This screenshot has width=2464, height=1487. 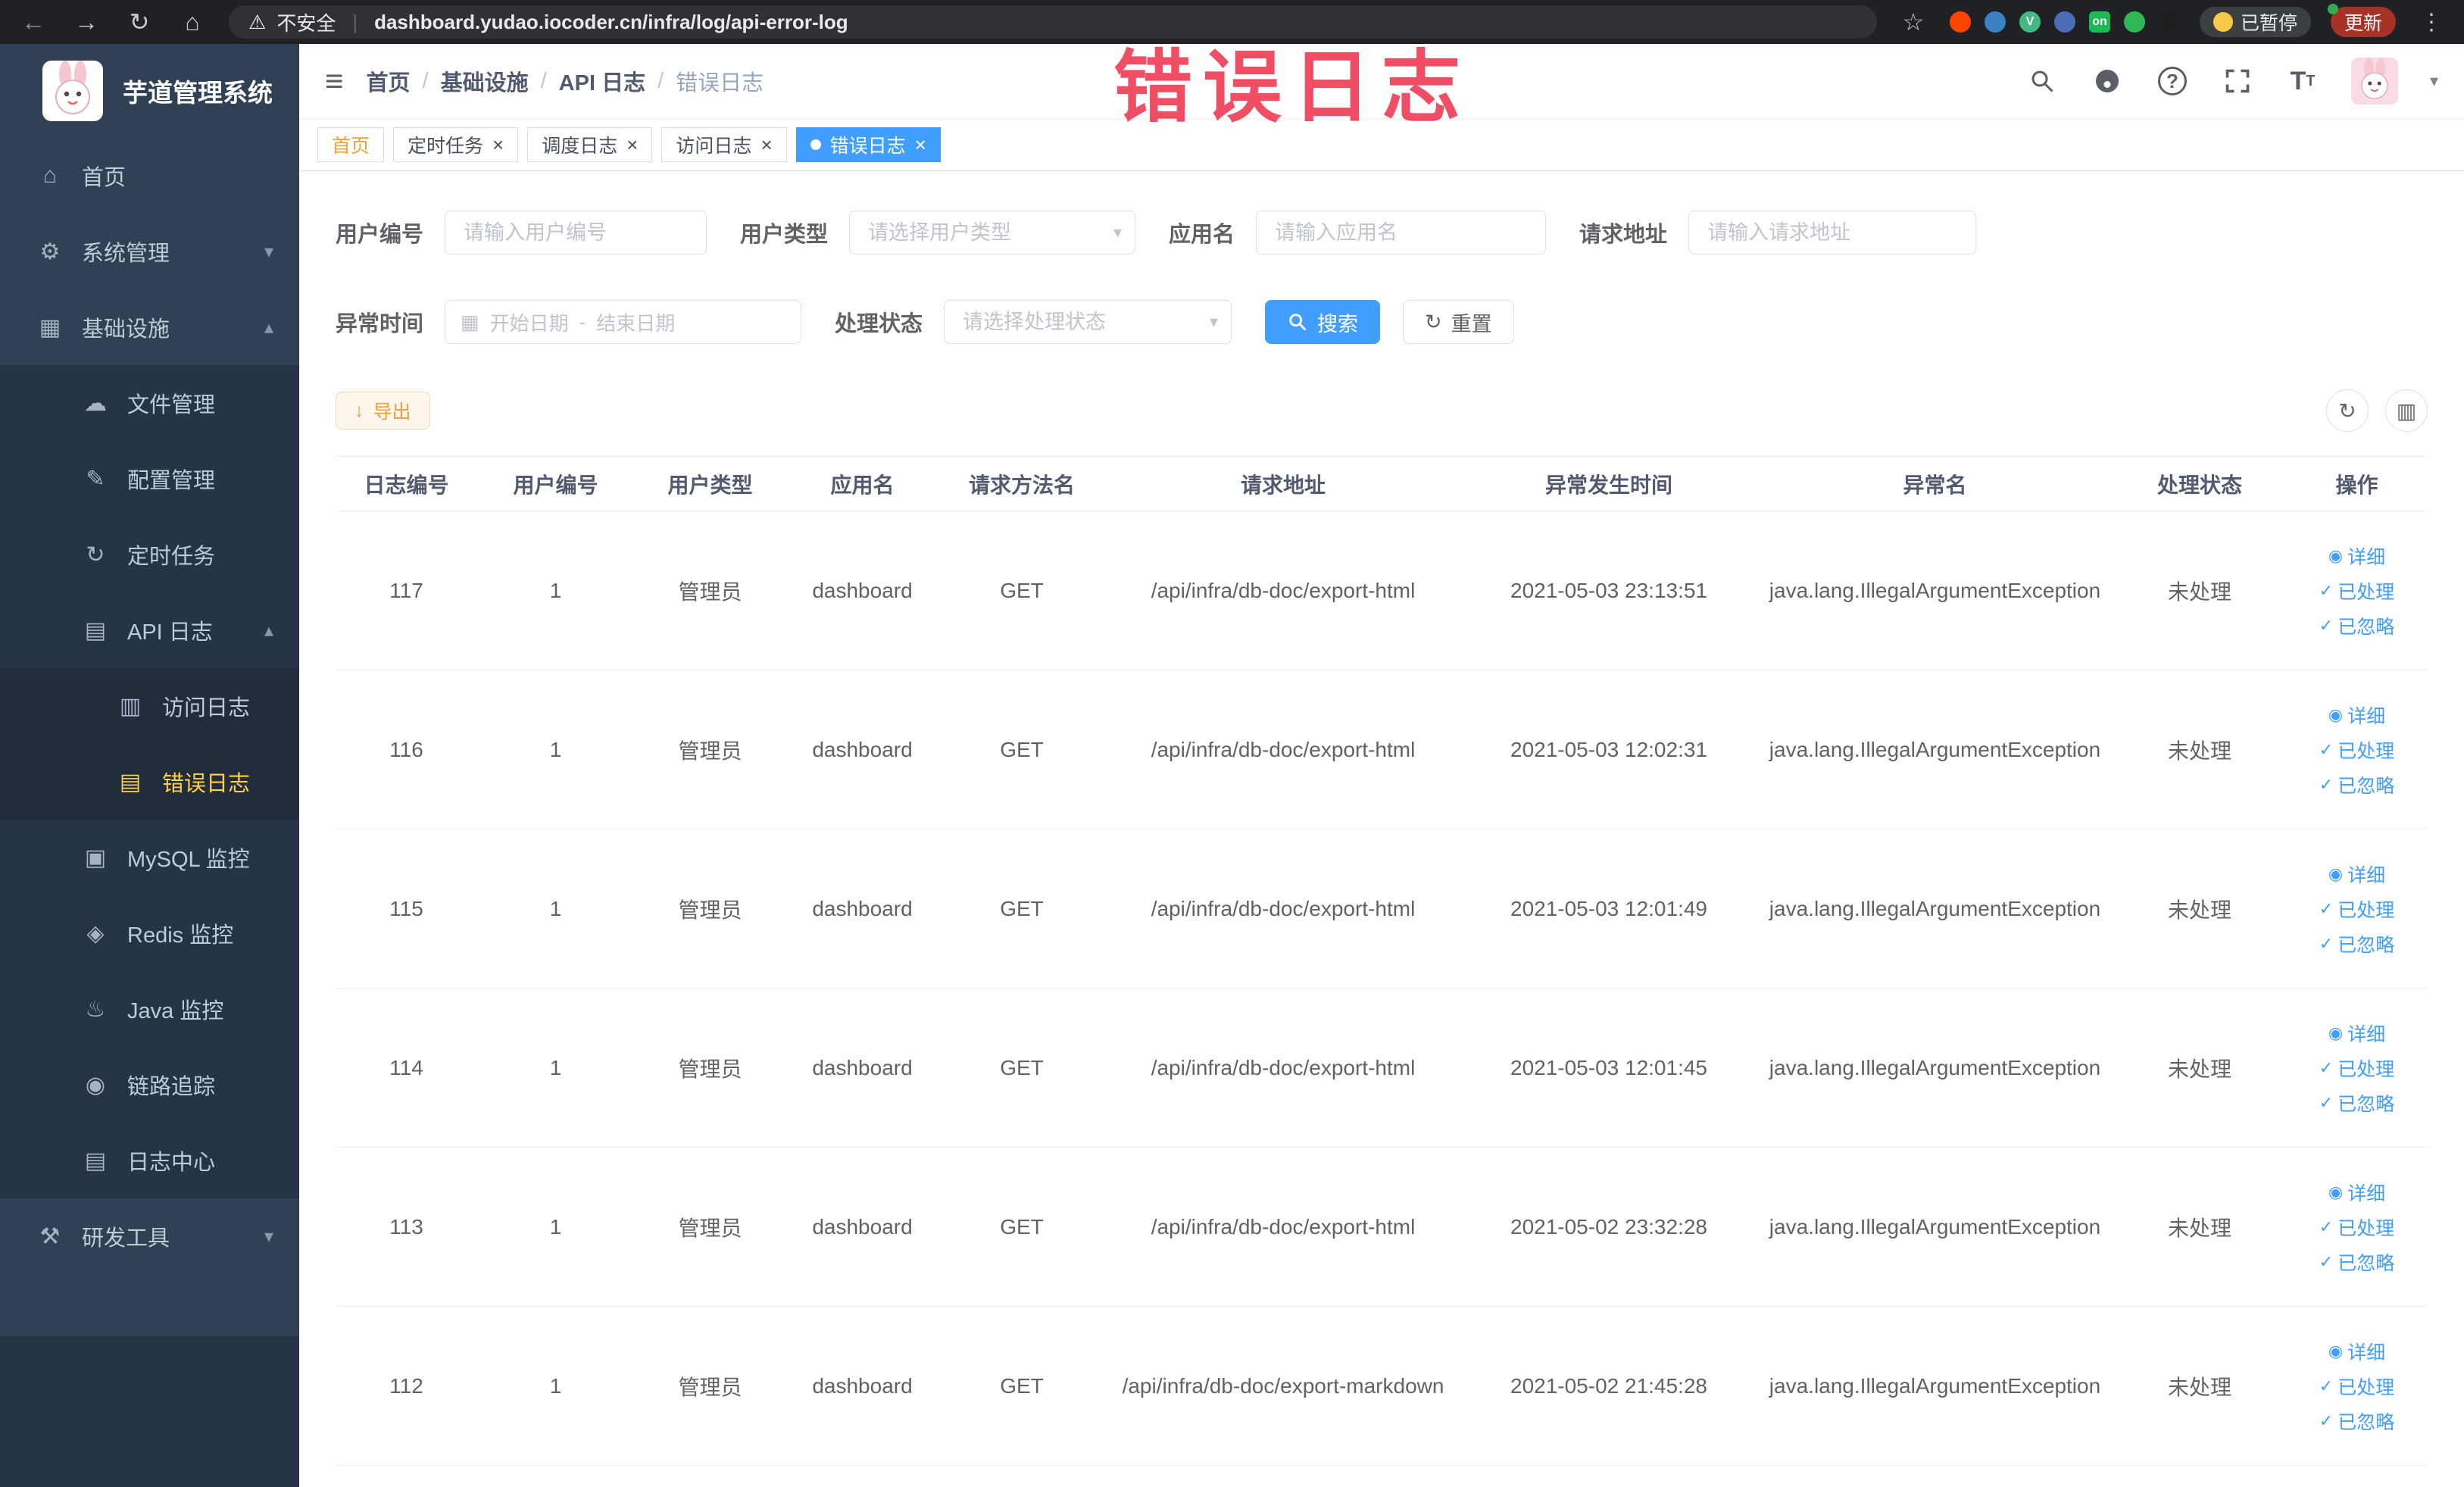 What do you see at coordinates (710, 483) in the screenshot?
I see `column-header: 用户类型` at bounding box center [710, 483].